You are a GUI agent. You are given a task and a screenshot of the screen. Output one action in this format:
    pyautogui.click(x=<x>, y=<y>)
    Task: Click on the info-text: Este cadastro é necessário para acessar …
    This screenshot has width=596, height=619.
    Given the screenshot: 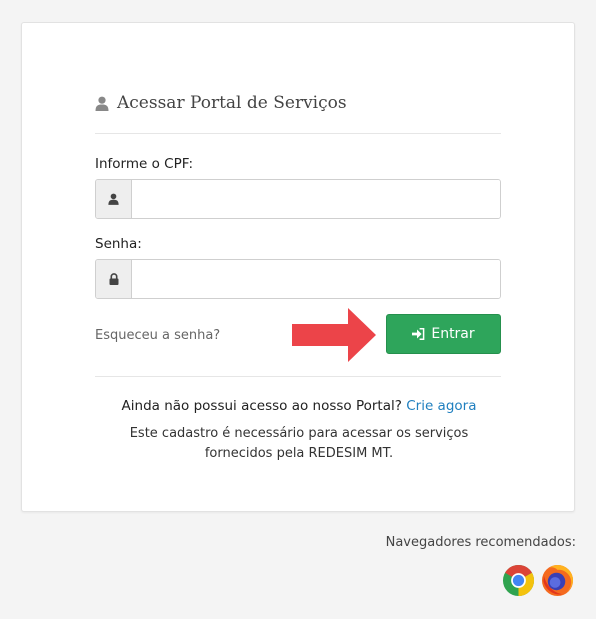 What is the action you would take?
    pyautogui.click(x=299, y=443)
    